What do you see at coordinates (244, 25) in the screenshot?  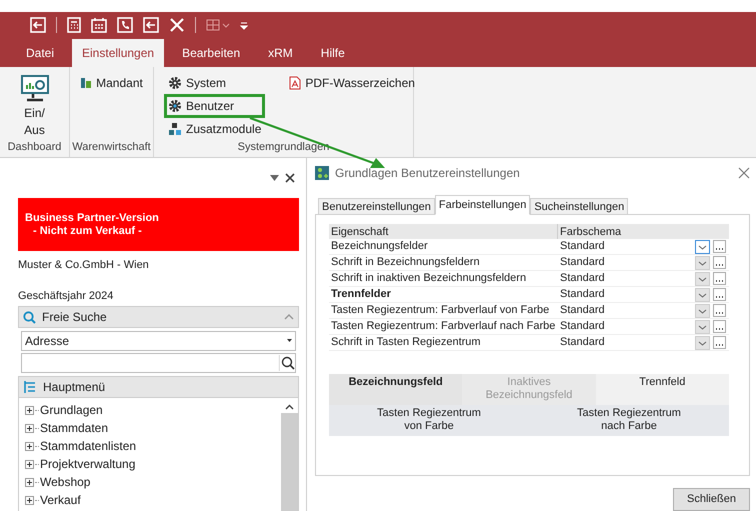 I see `customize-icon` at bounding box center [244, 25].